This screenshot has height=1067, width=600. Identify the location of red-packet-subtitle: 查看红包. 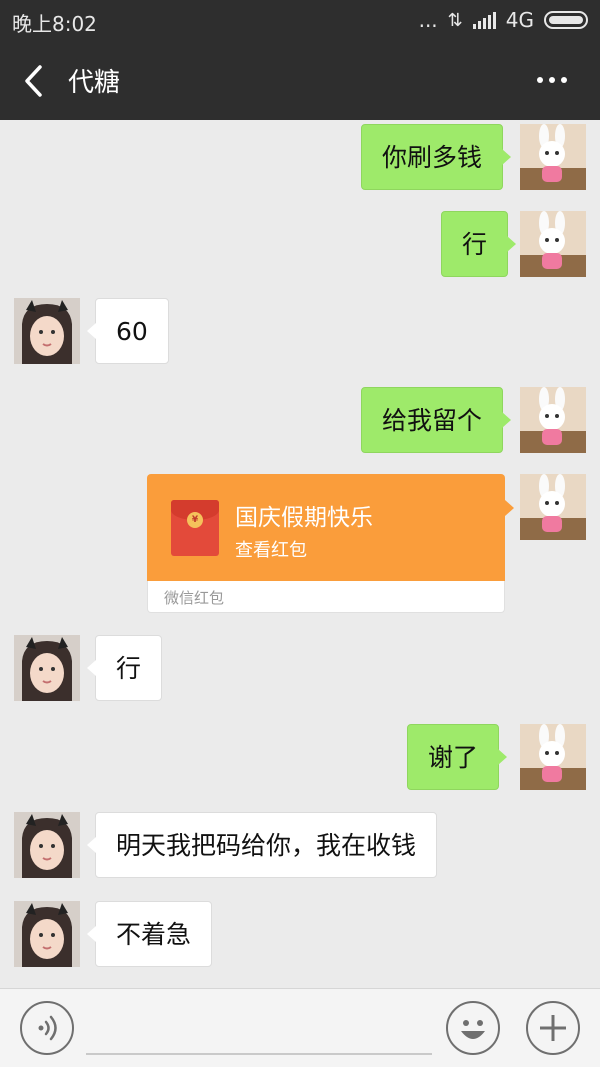
(271, 550).